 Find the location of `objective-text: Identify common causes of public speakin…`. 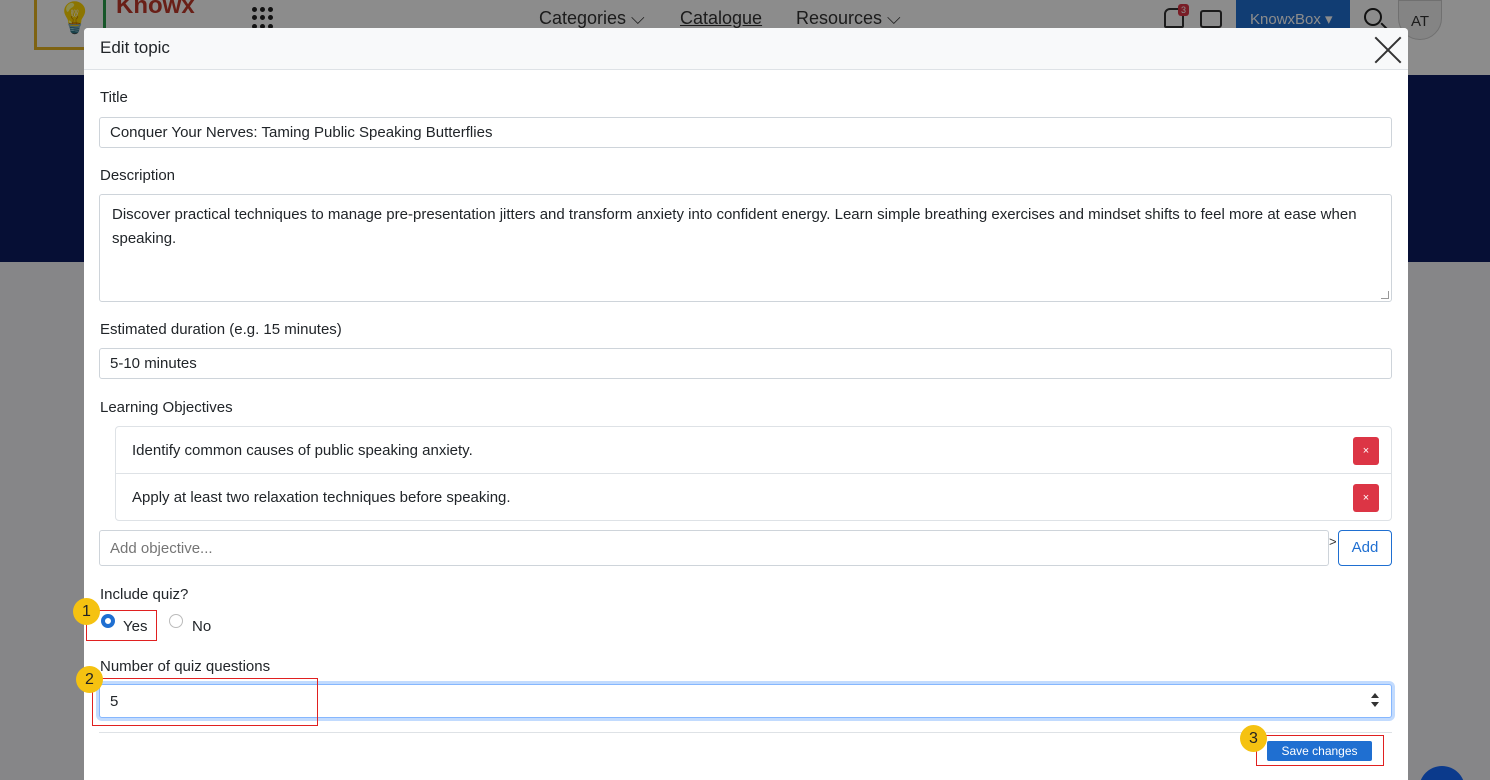

objective-text: Identify common causes of public speakin… is located at coordinates (302, 450).